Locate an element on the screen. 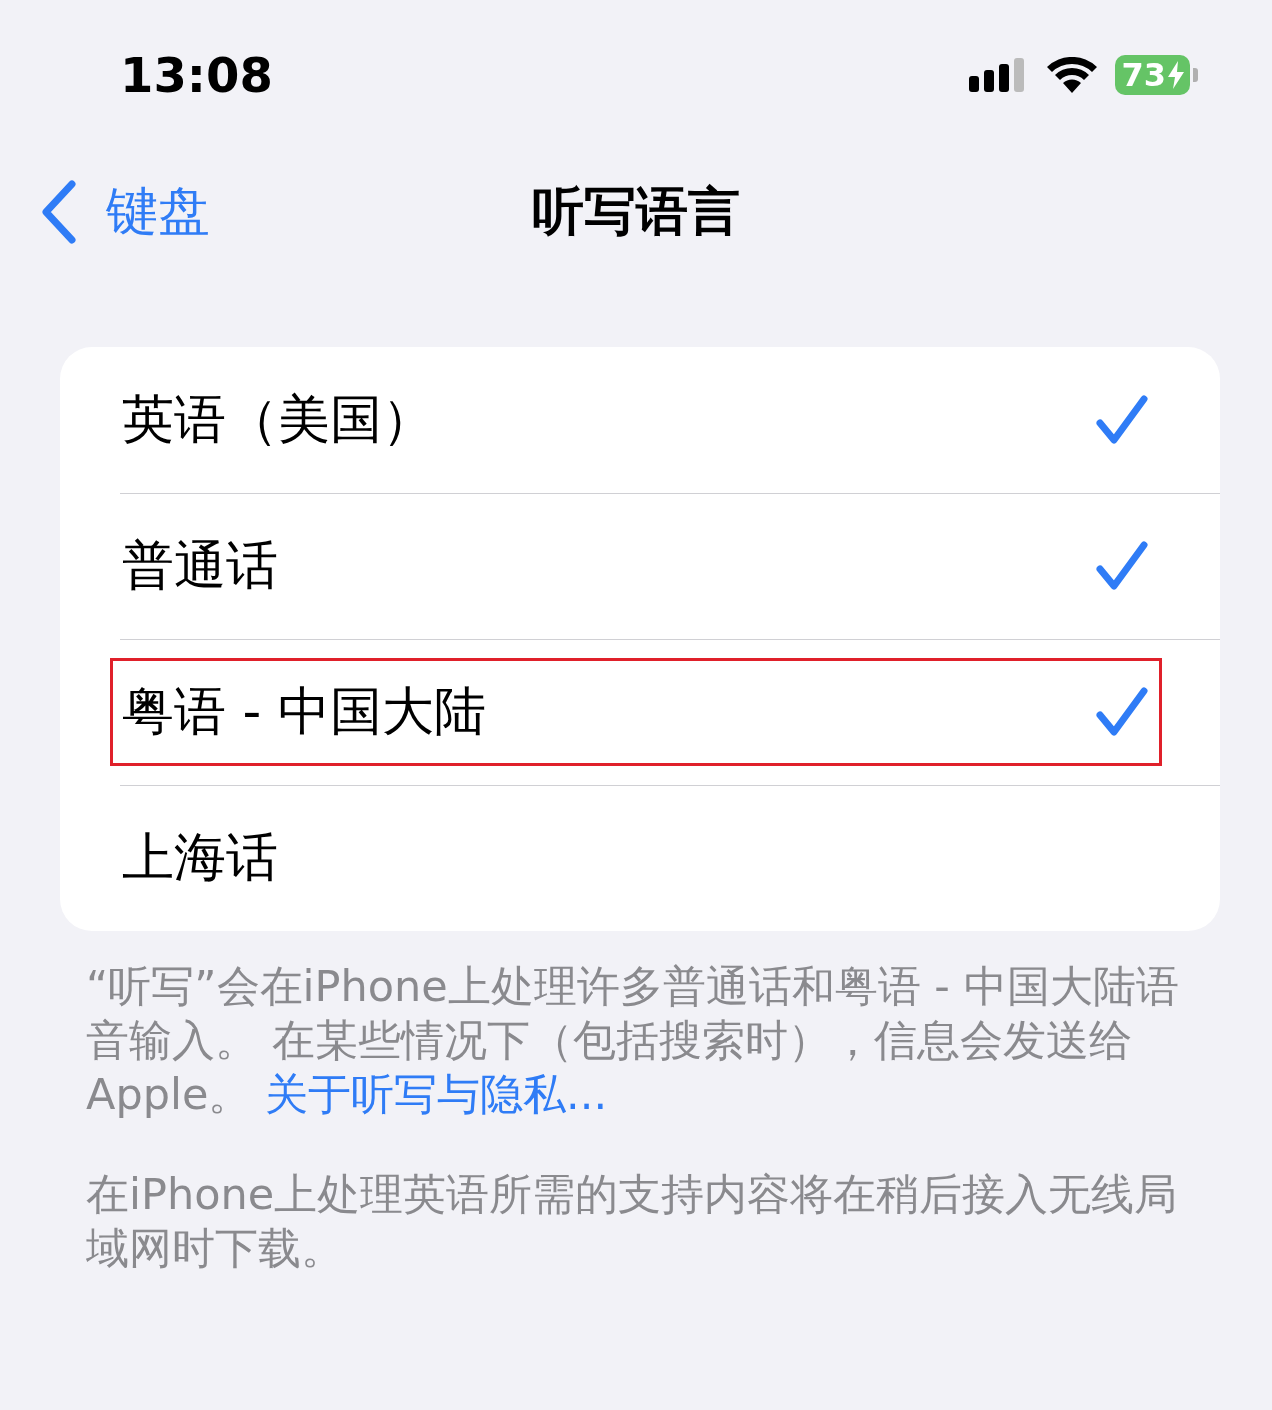  wifi-icon is located at coordinates (1072, 75).